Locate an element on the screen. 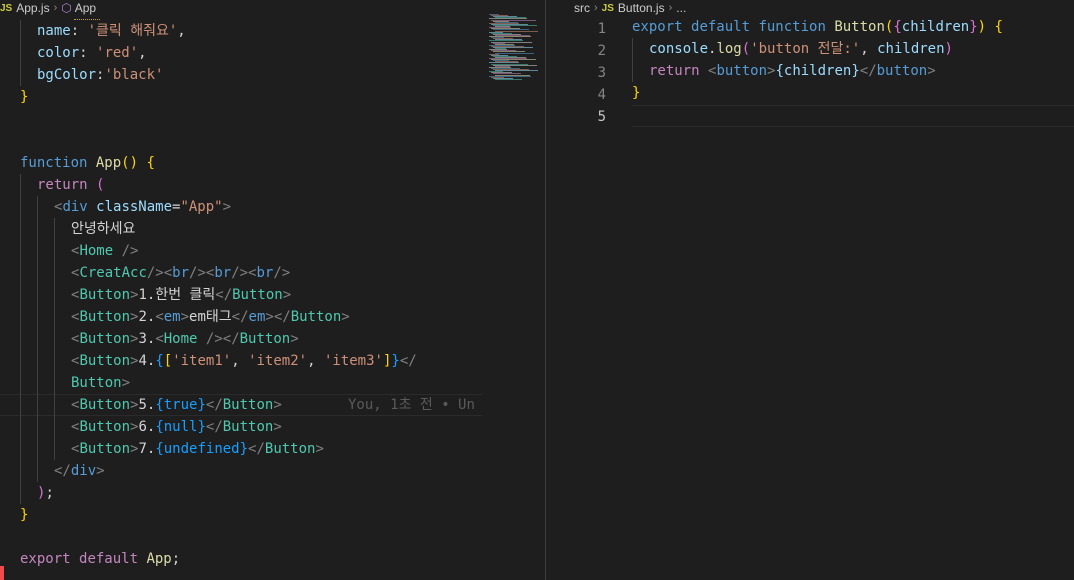 The width and height of the screenshot is (1074, 580). code-line: export default App; is located at coordinates (100, 559).